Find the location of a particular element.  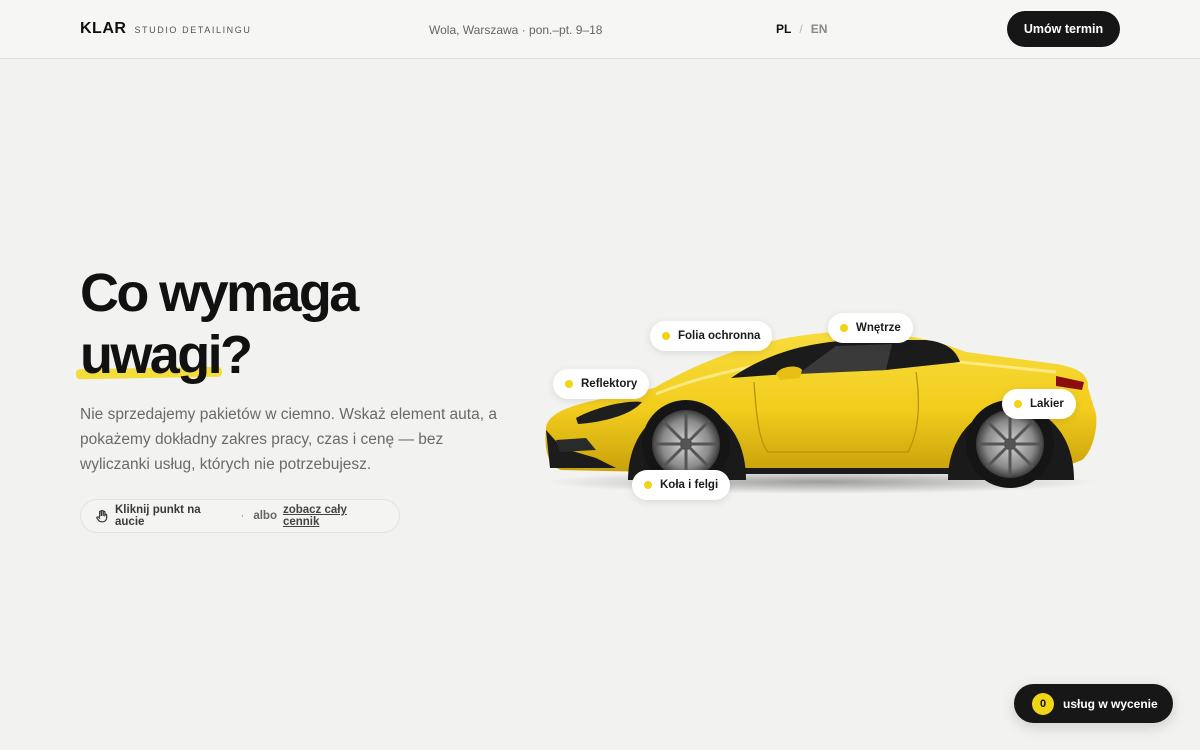

logo-subtitle: STUDIO DETAILINGU is located at coordinates (193, 30).